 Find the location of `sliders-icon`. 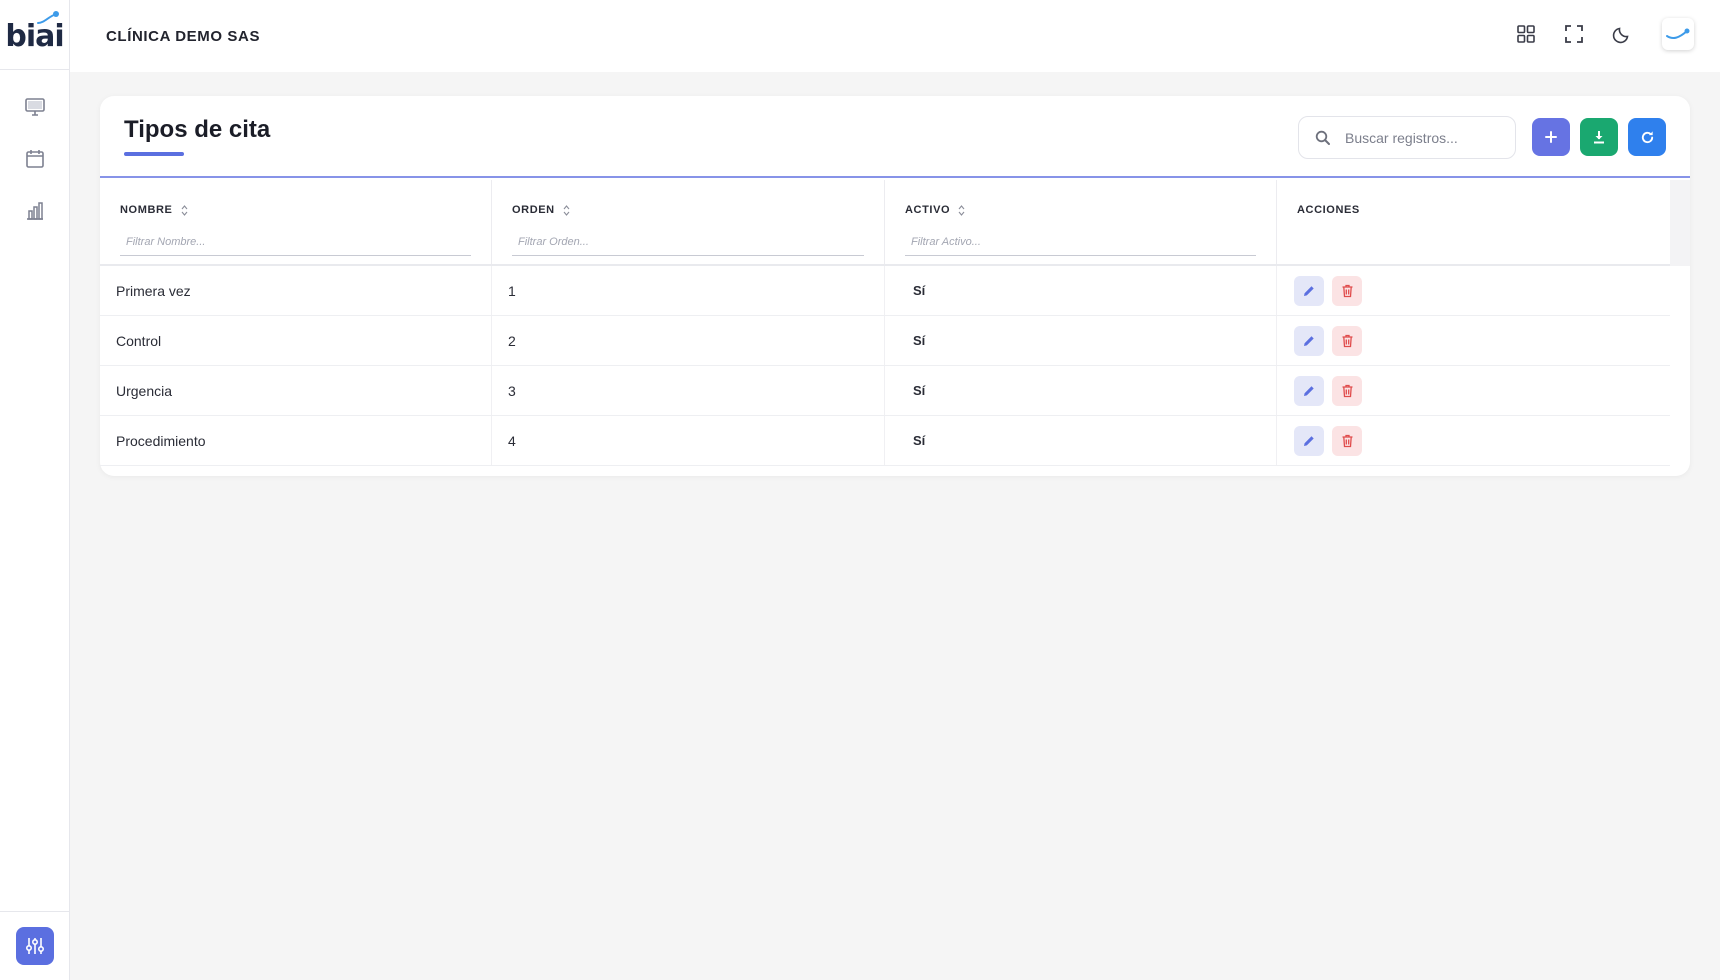

sliders-icon is located at coordinates (35, 946).